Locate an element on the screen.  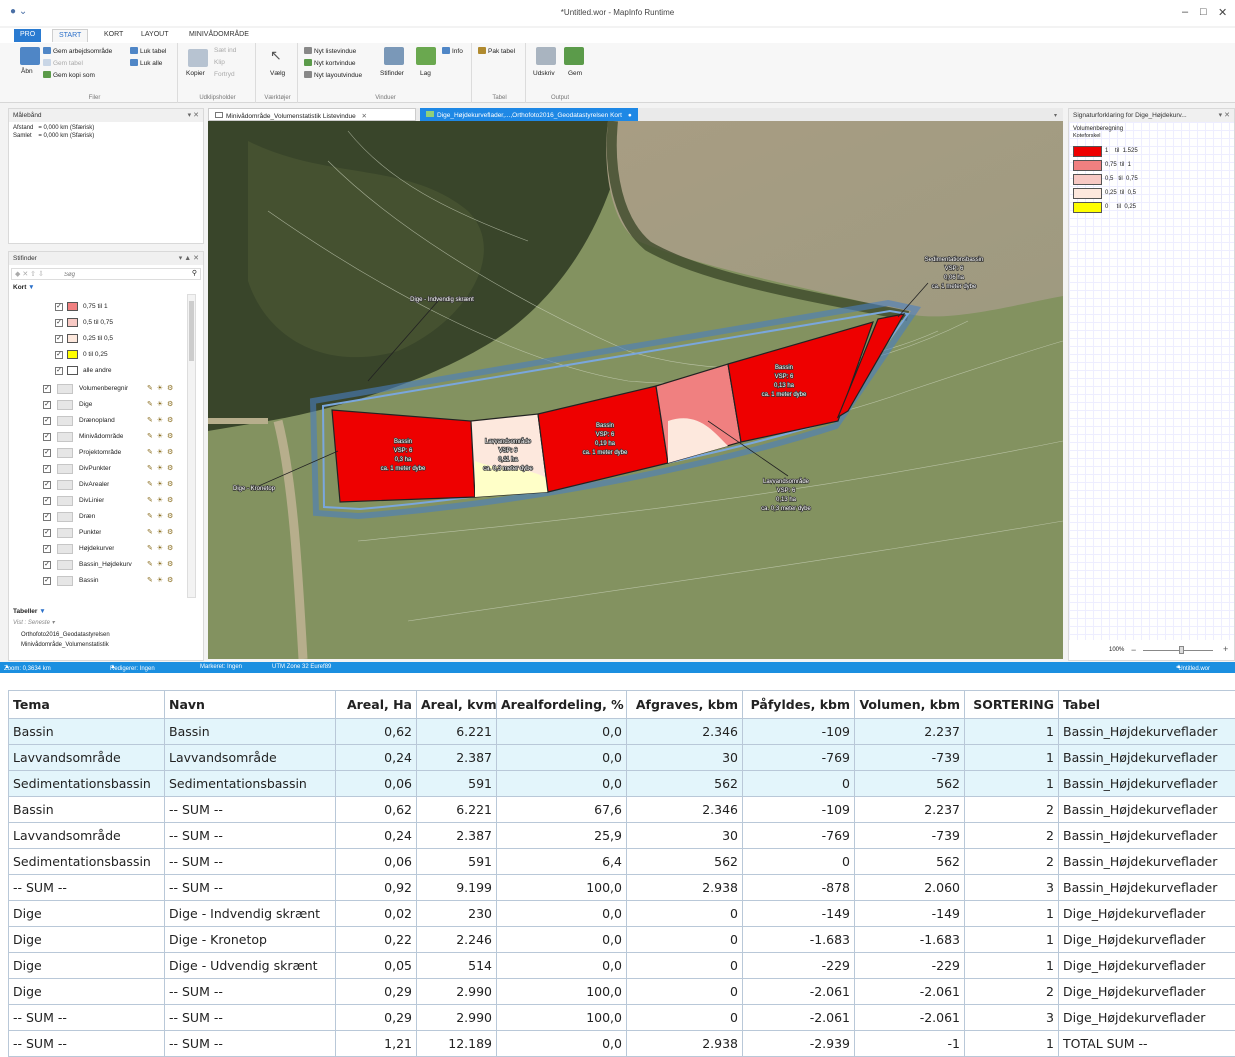
column-header: Navn is located at coordinates (250, 705).